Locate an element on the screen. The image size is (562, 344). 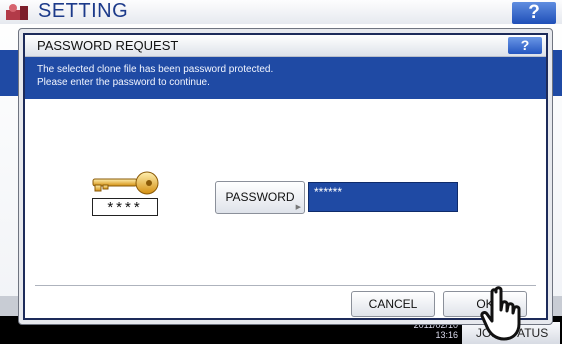
cancel-button: CANCEL is located at coordinates (393, 304).